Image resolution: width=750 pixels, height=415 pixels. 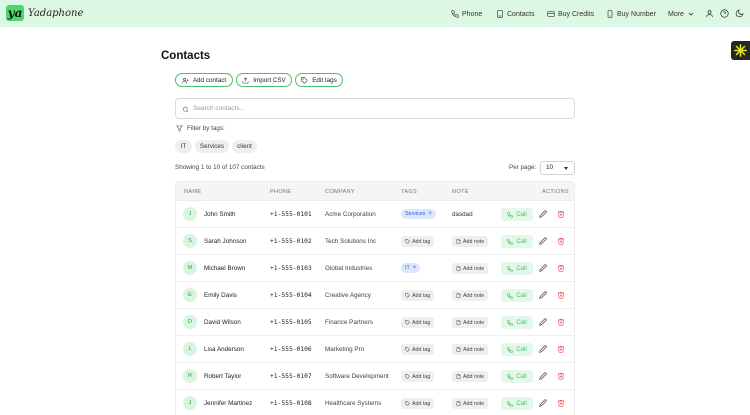 What do you see at coordinates (209, 80) in the screenshot?
I see `add-contact-label: Add contact` at bounding box center [209, 80].